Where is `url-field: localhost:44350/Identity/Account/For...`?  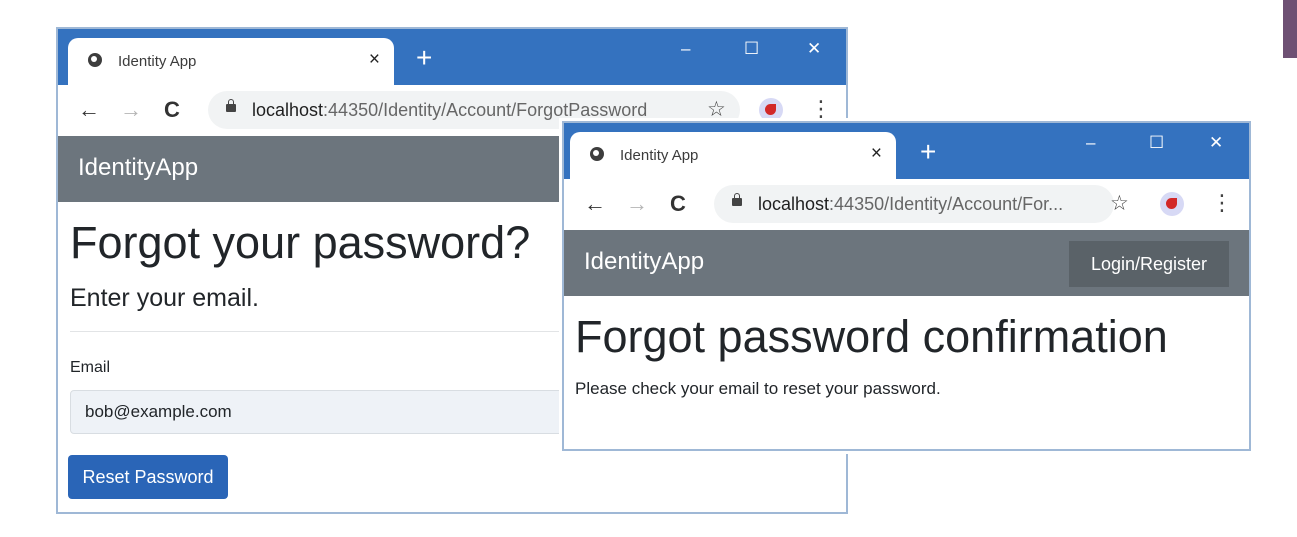
url-field: localhost:44350/Identity/Account/For... is located at coordinates (914, 204).